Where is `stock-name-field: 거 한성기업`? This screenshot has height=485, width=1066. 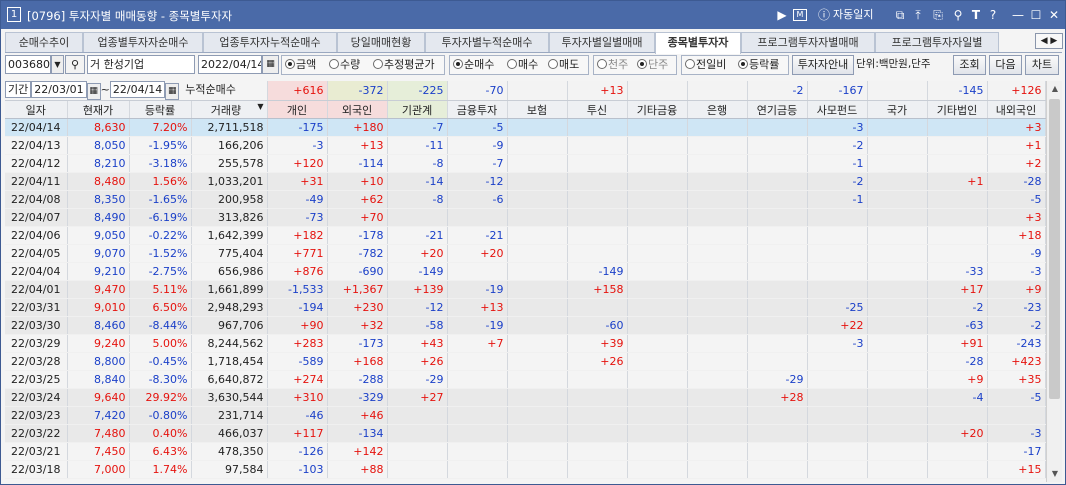 stock-name-field: 거 한성기업 is located at coordinates (141, 64).